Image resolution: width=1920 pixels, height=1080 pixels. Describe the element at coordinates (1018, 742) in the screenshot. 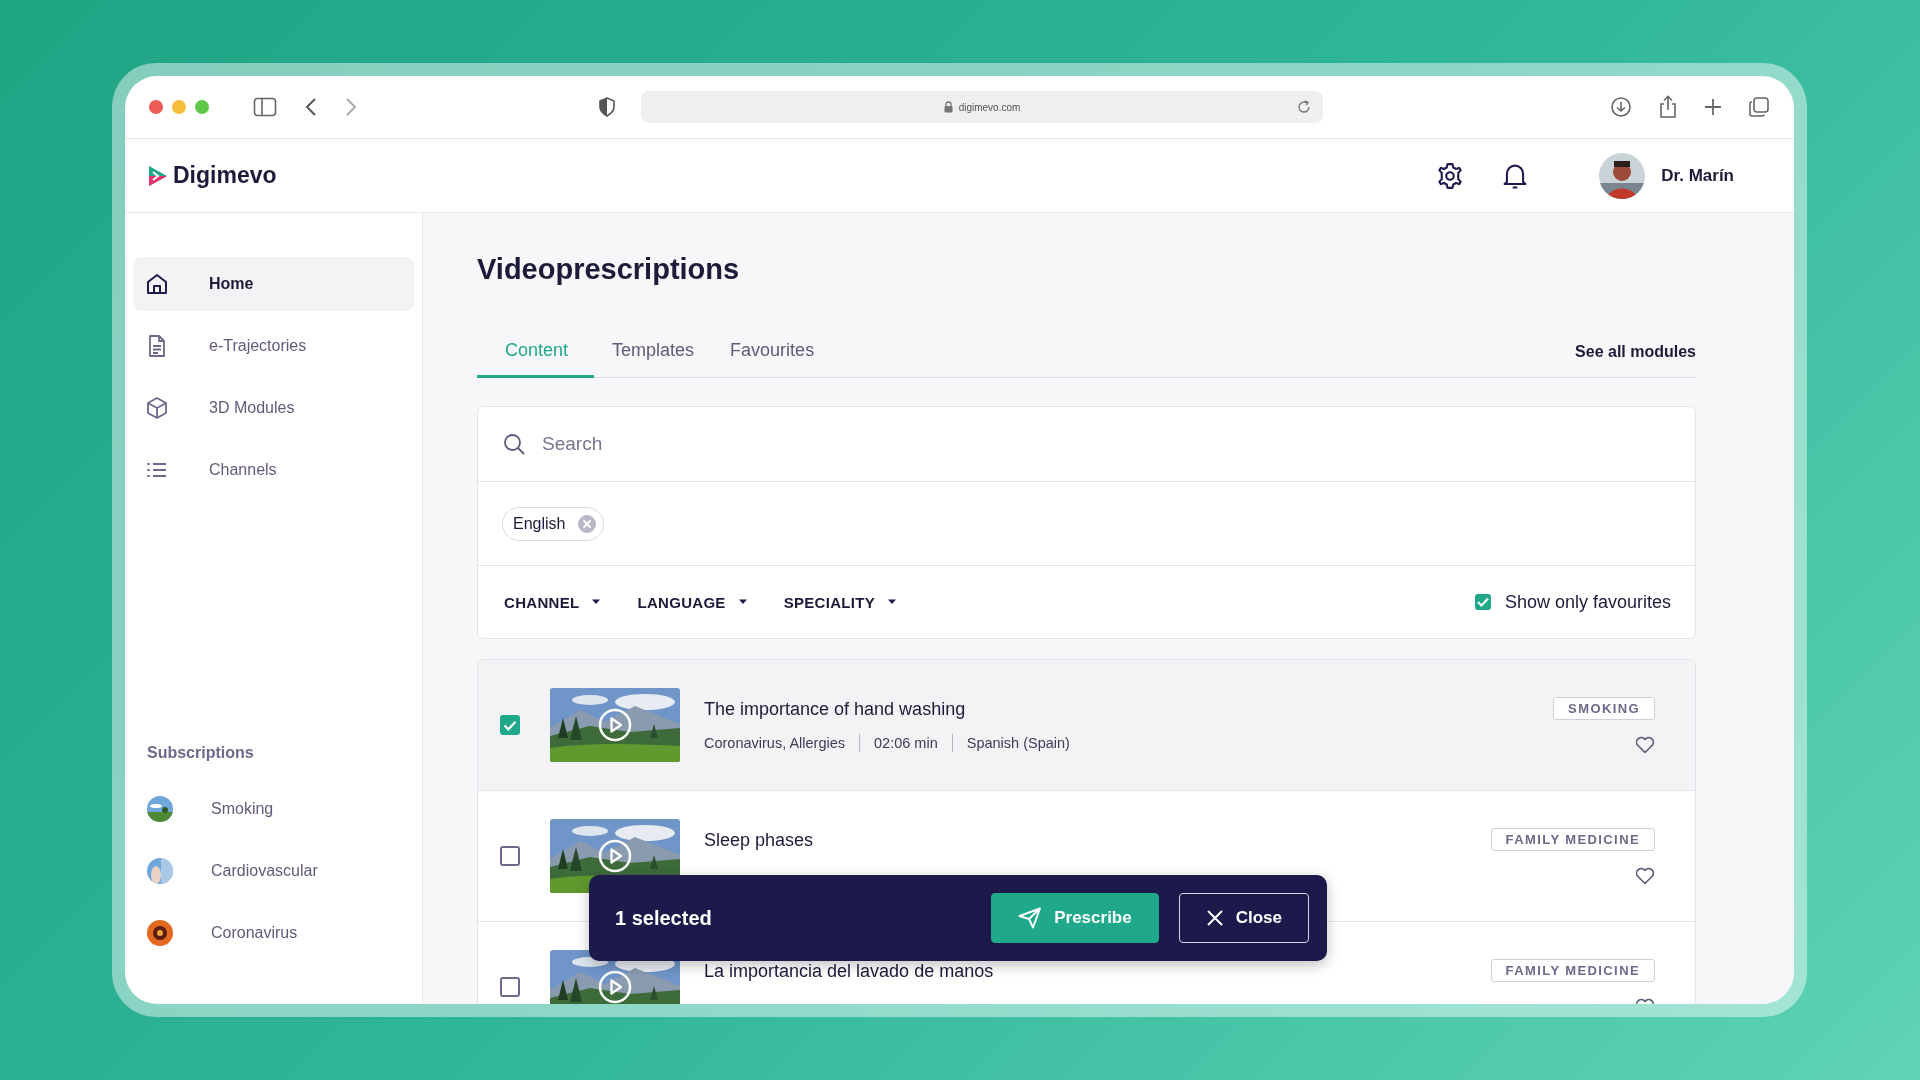

I see `video-language: Spanish (Spain)` at that location.